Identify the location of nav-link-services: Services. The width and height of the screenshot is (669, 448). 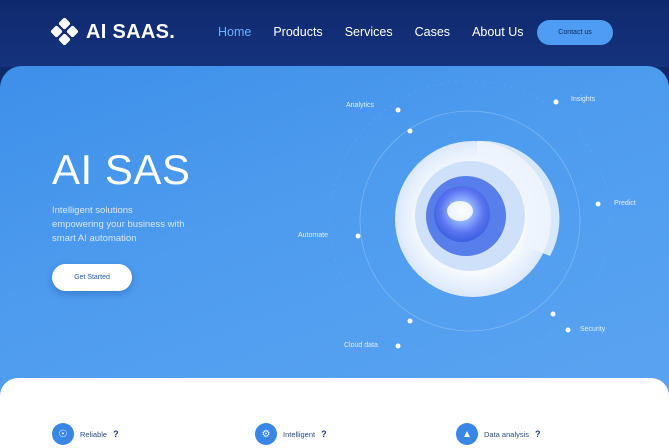
(369, 32).